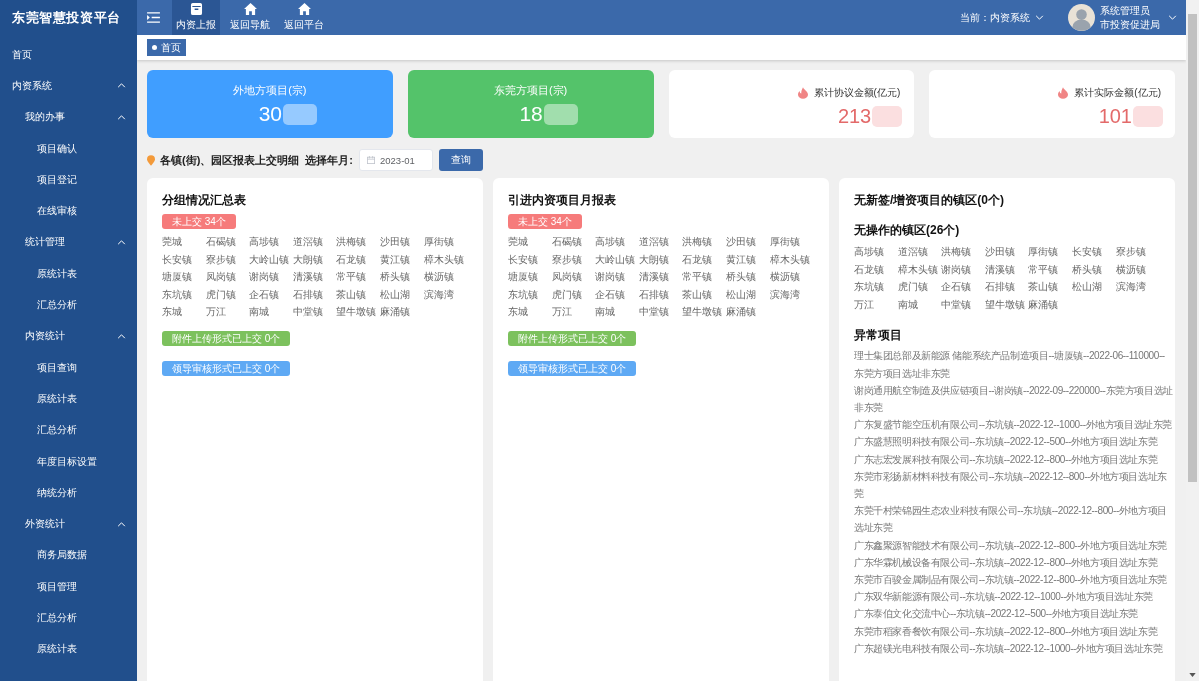  Describe the element at coordinates (68, 180) in the screenshot. I see `sidebar-item: 项目登记` at that location.